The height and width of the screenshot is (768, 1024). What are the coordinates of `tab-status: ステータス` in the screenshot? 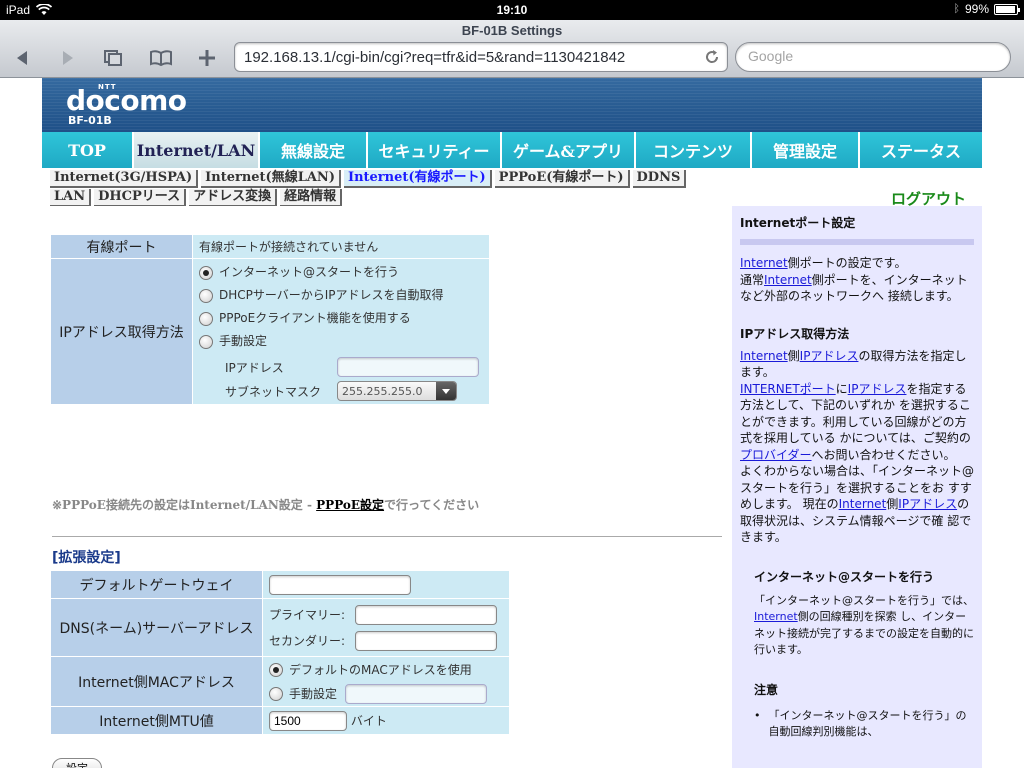 It's located at (921, 150).